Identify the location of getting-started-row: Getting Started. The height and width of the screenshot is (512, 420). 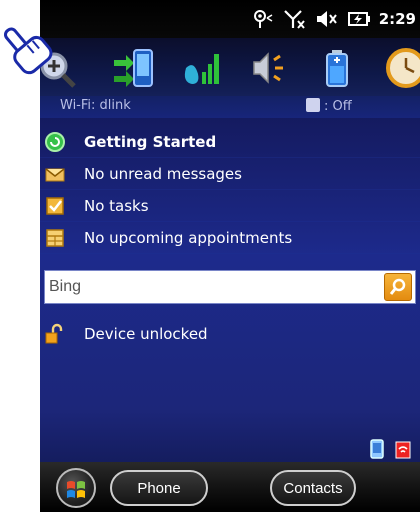
(230, 142).